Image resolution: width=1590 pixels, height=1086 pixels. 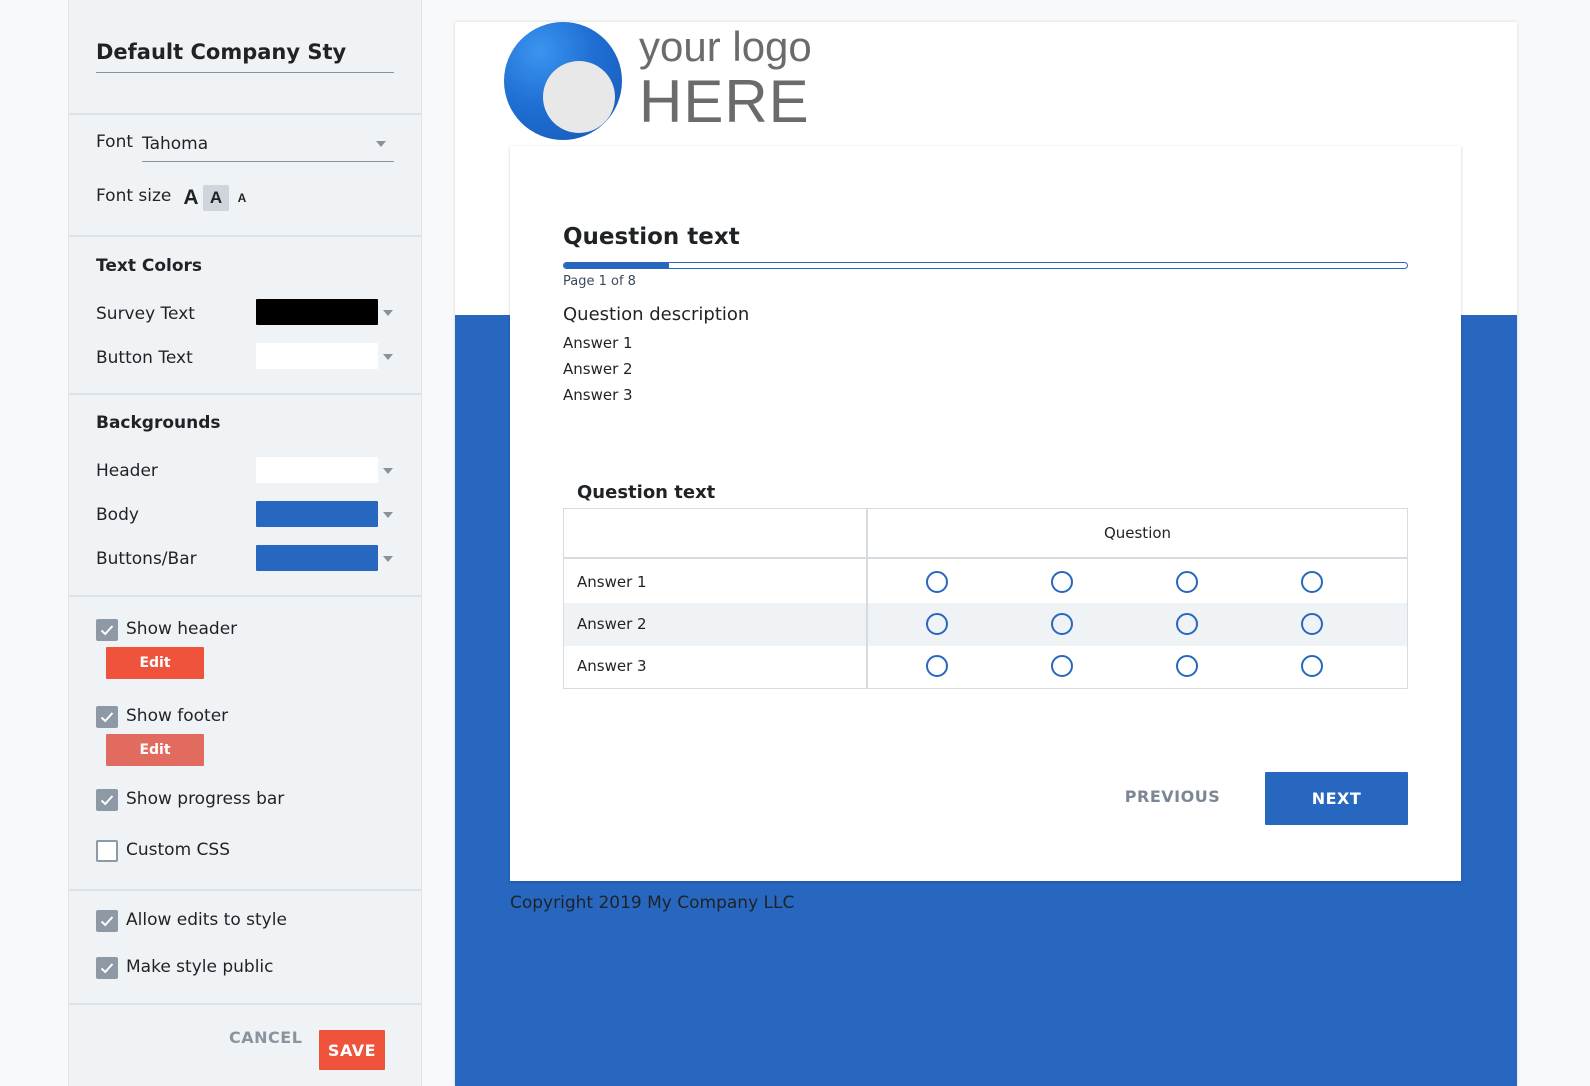 What do you see at coordinates (178, 850) in the screenshot?
I see `custom-css-label: Custom CSS` at bounding box center [178, 850].